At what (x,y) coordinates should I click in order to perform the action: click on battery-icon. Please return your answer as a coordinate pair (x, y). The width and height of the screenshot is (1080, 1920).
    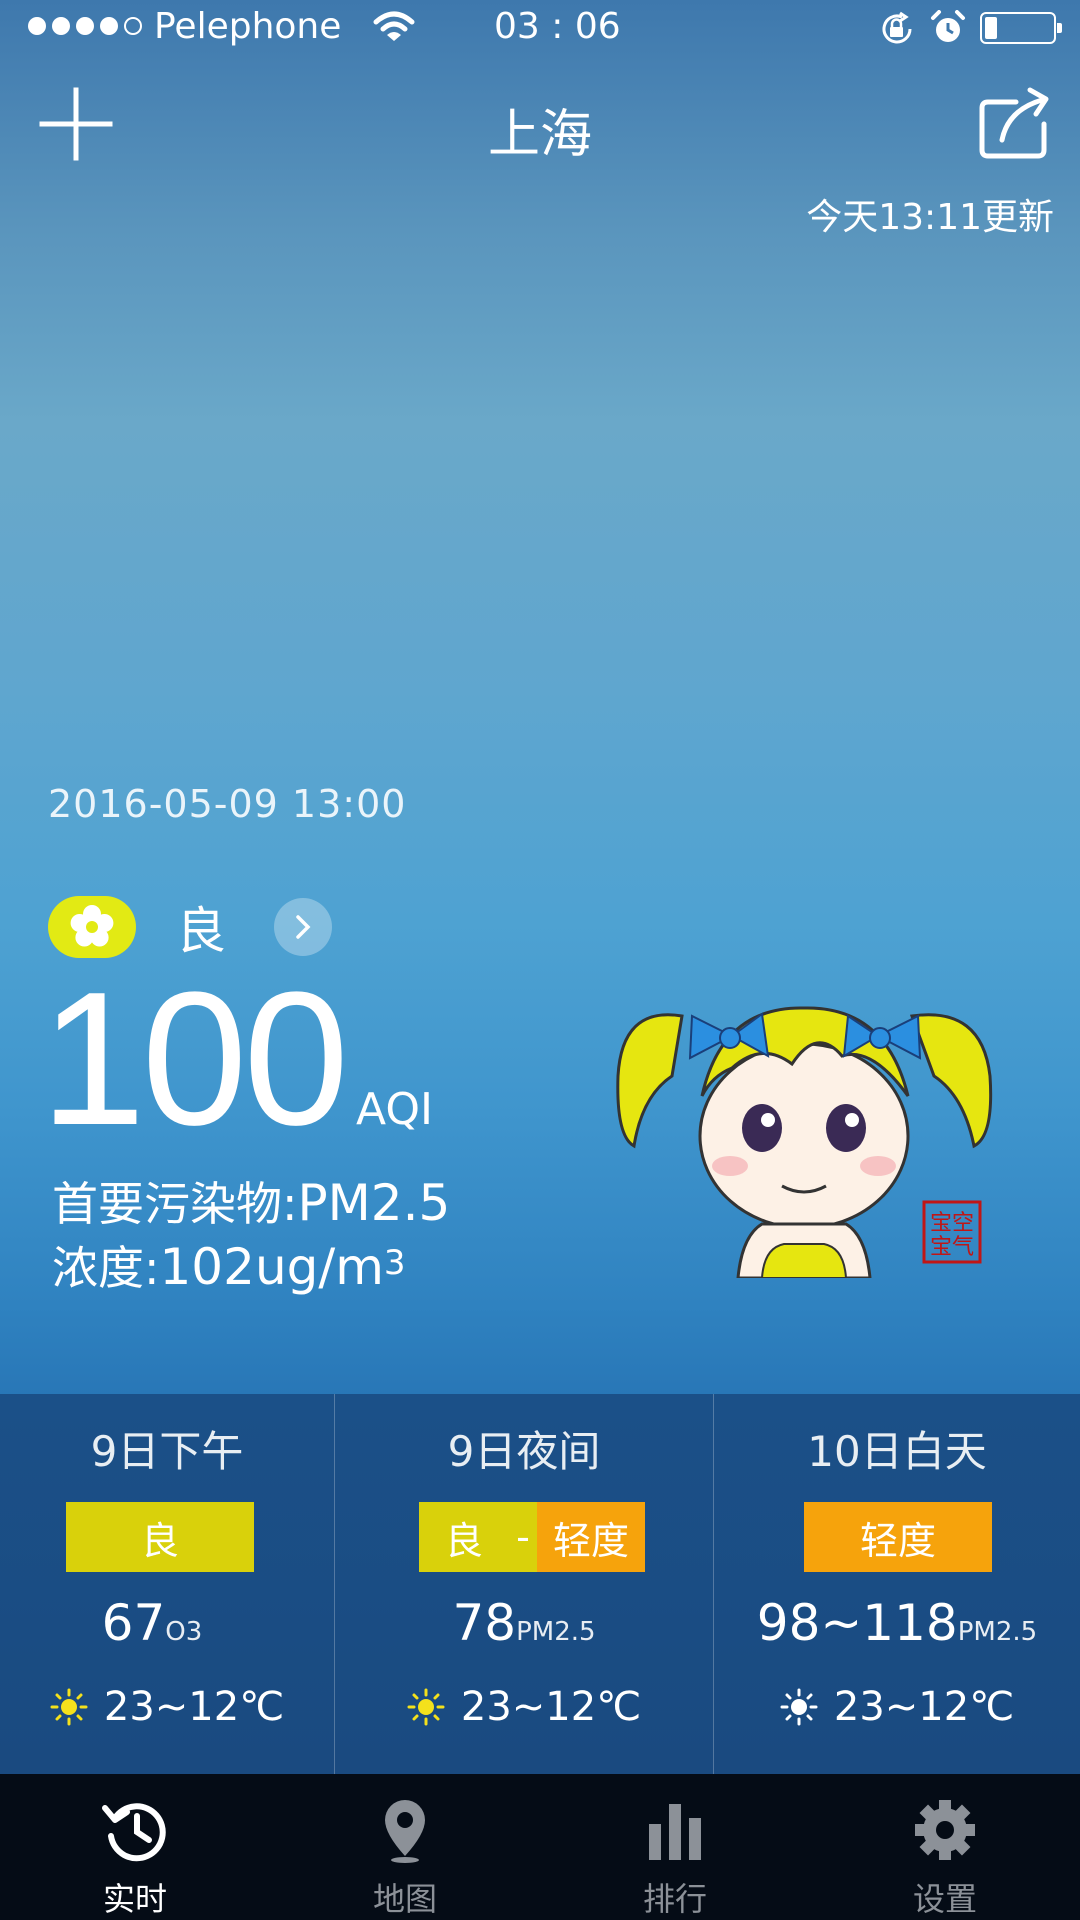
    Looking at the image, I should click on (1021, 28).